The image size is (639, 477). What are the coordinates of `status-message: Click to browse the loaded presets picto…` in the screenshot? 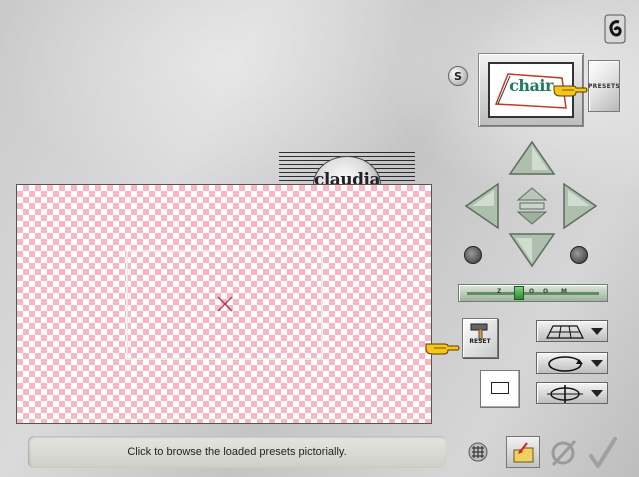 It's located at (237, 452).